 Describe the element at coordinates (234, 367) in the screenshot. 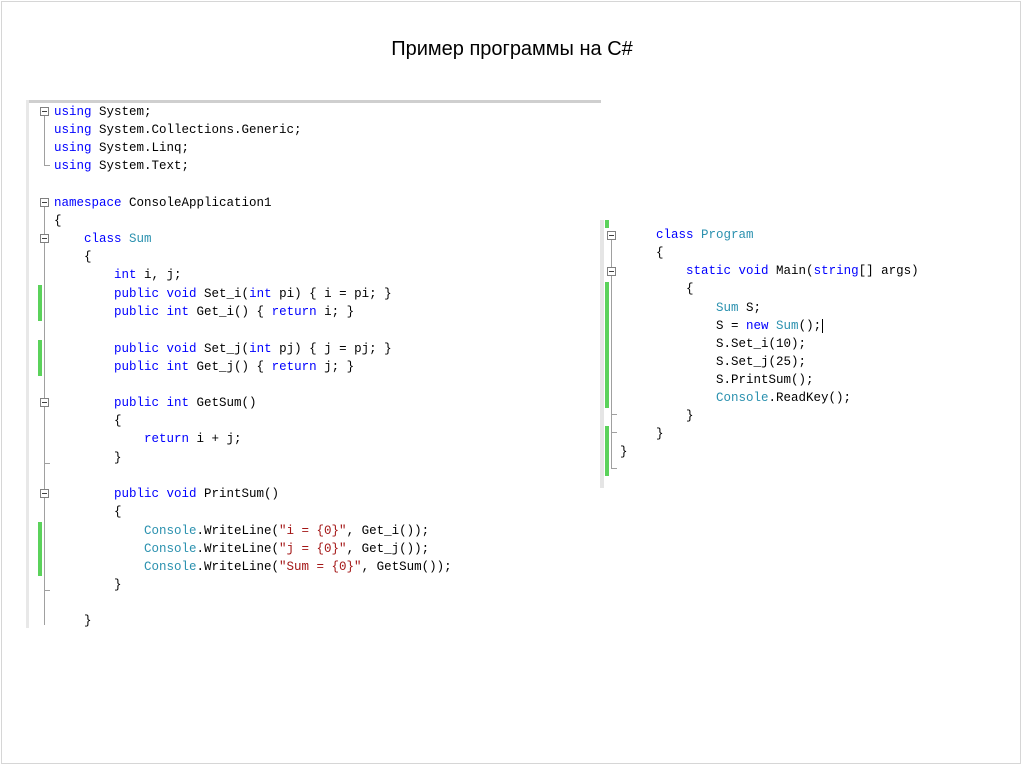

I see `code-line: public int Get_j() { return j; }` at that location.